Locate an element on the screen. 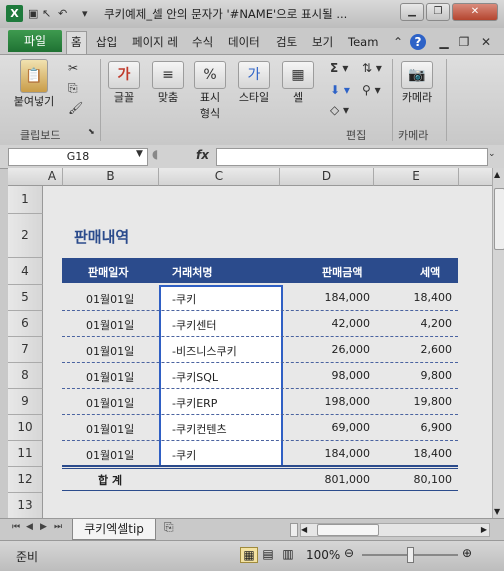 The height and width of the screenshot is (571, 504). cell-amount: 26,000 is located at coordinates (339, 349).